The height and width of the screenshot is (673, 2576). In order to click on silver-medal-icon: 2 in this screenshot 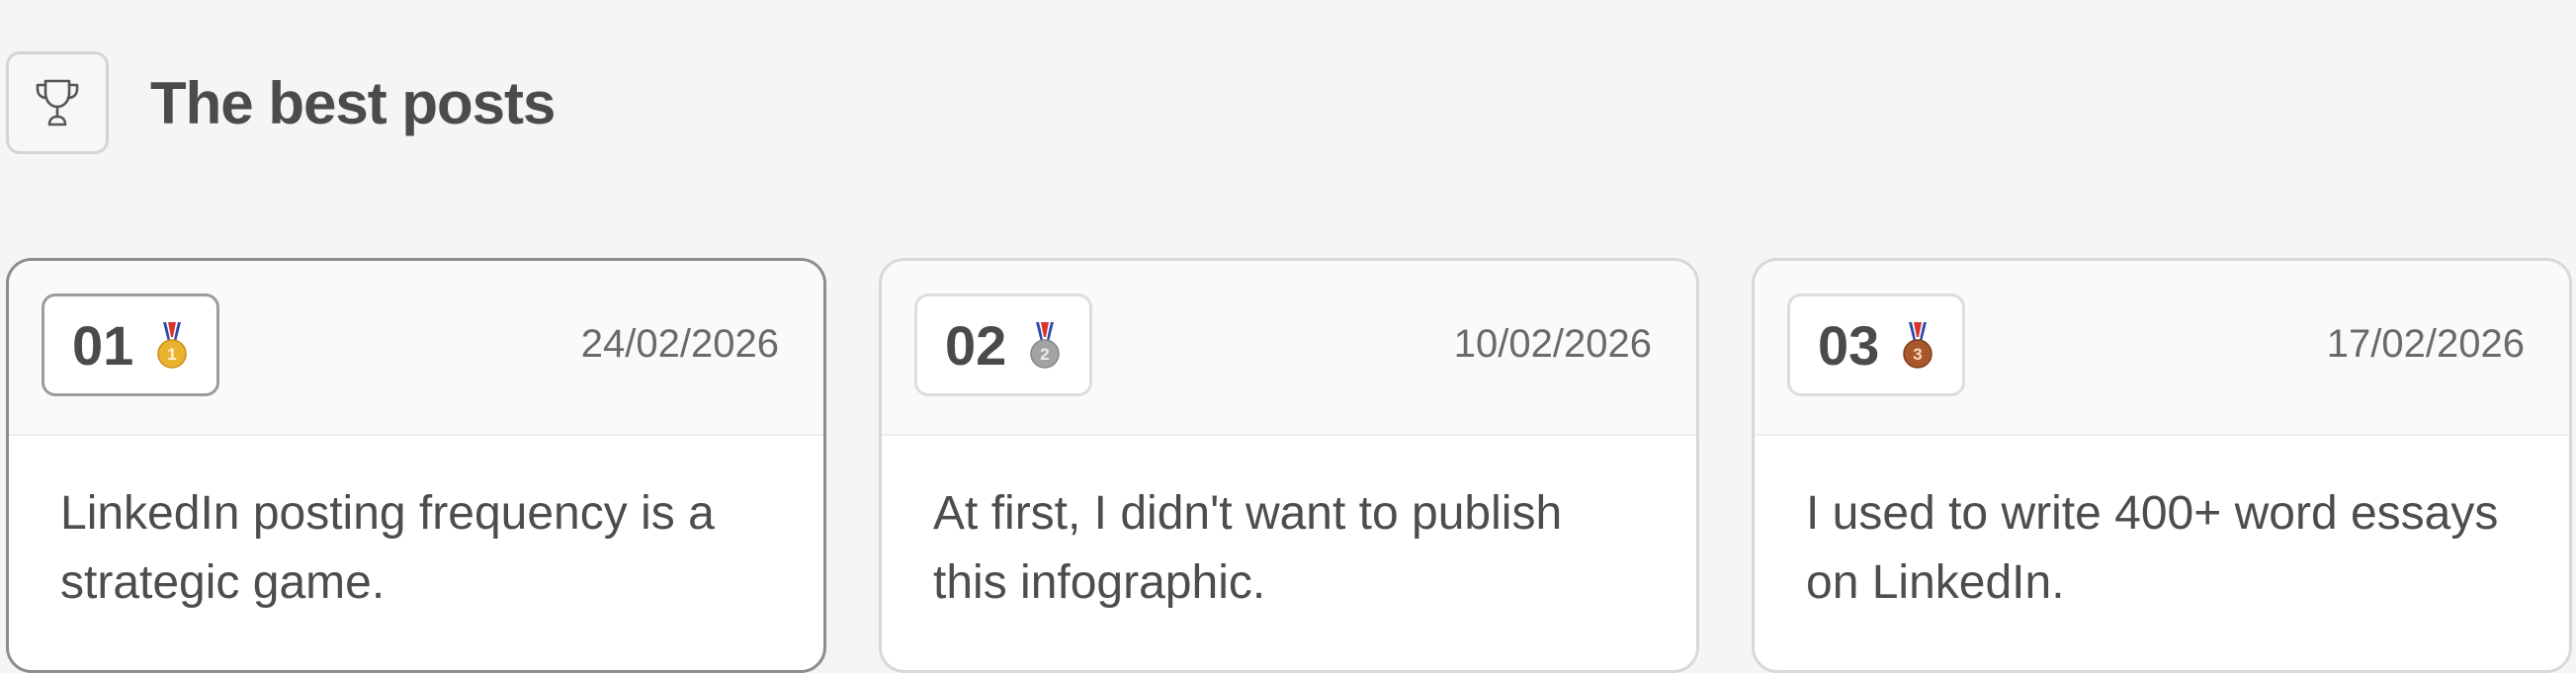, I will do `click(1045, 345)`.